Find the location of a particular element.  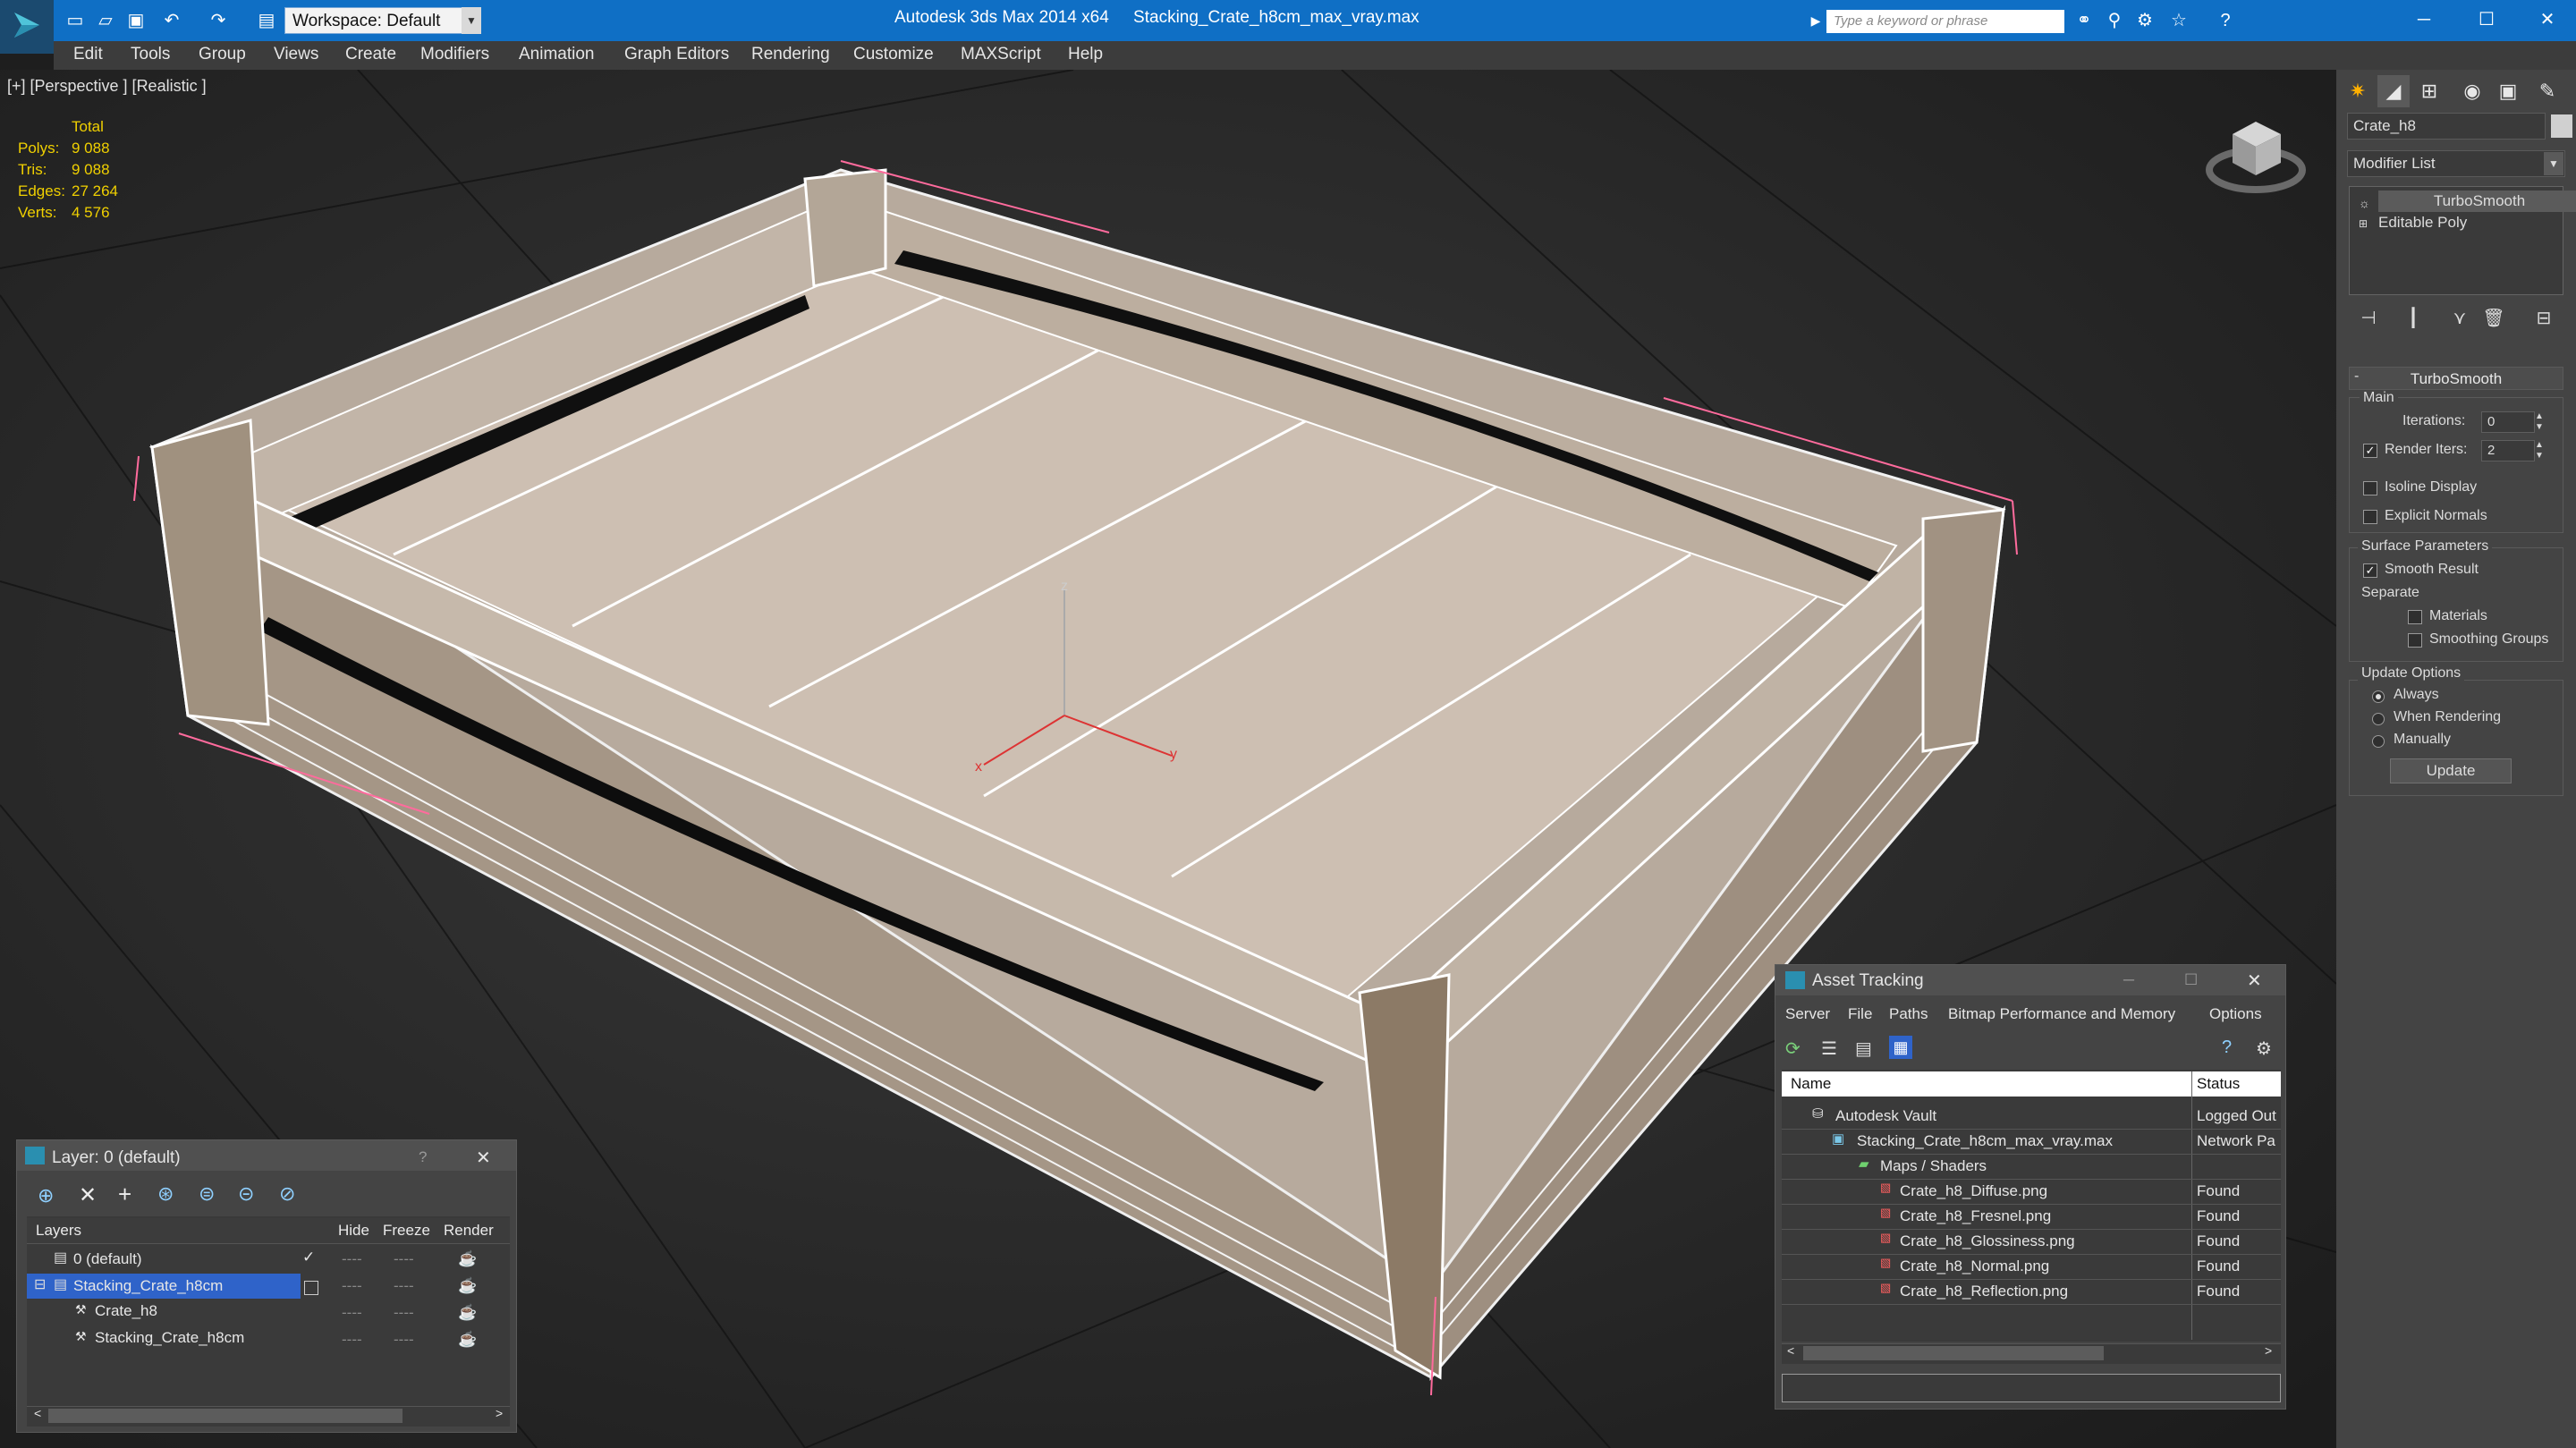

asset-minimize-button: ─ is located at coordinates (2128, 980).